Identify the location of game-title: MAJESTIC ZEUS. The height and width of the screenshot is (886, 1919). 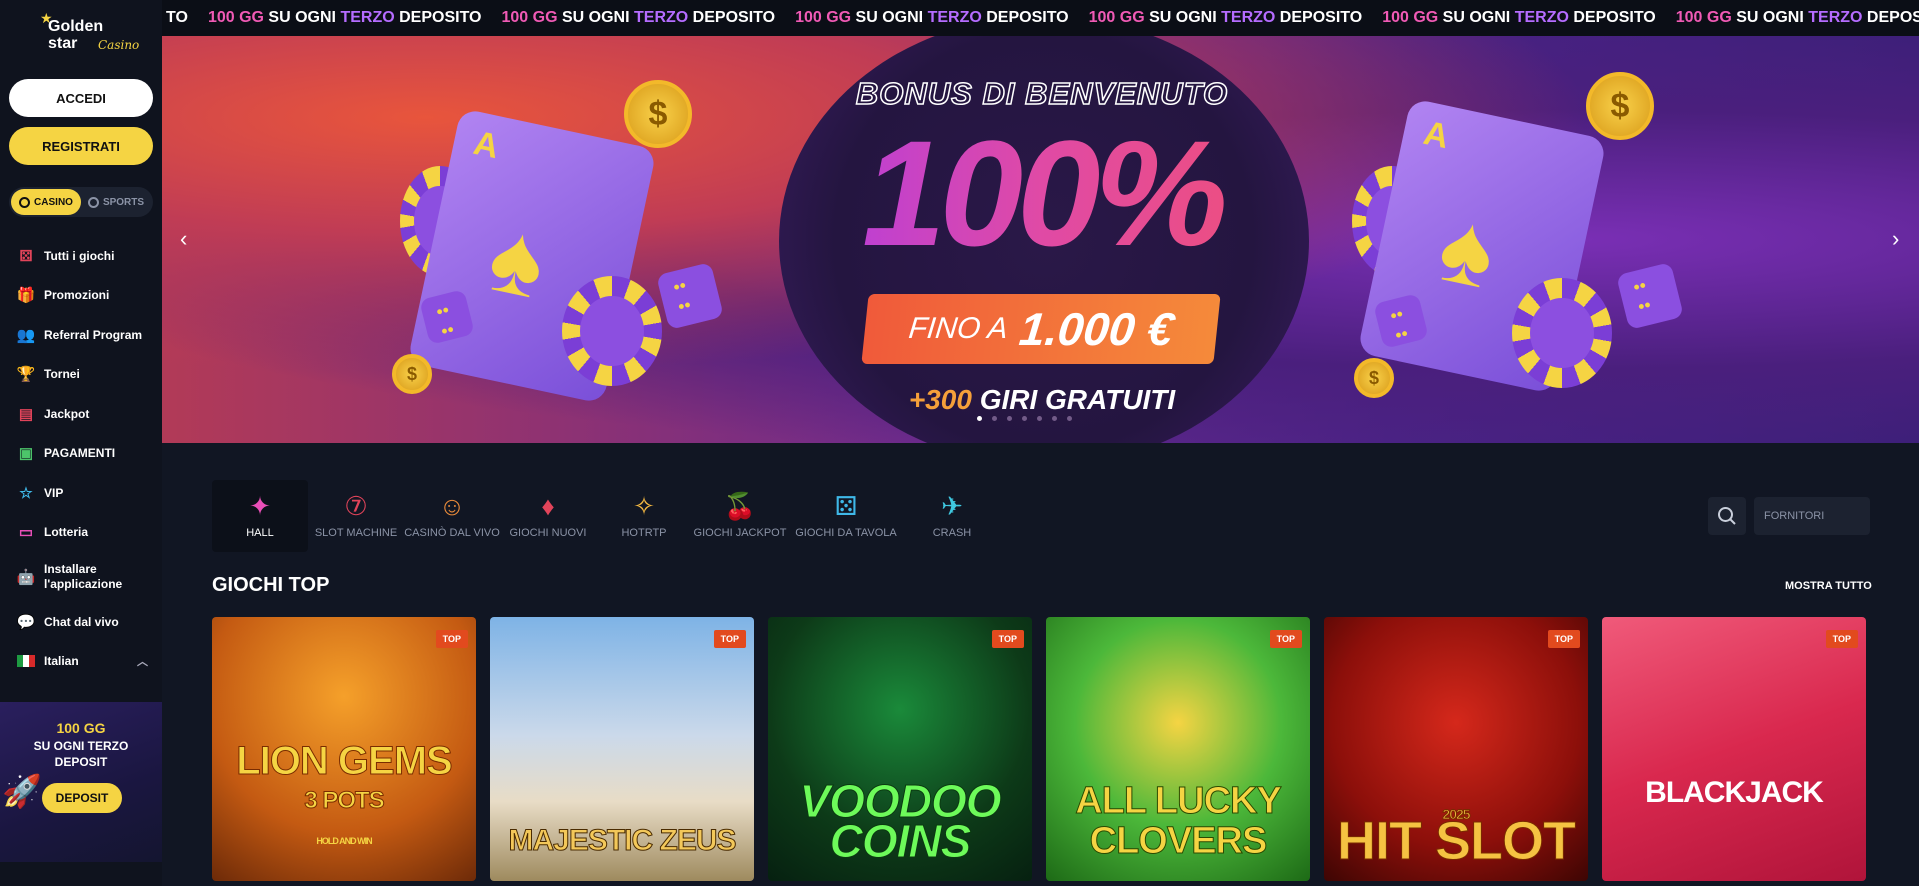
(622, 841).